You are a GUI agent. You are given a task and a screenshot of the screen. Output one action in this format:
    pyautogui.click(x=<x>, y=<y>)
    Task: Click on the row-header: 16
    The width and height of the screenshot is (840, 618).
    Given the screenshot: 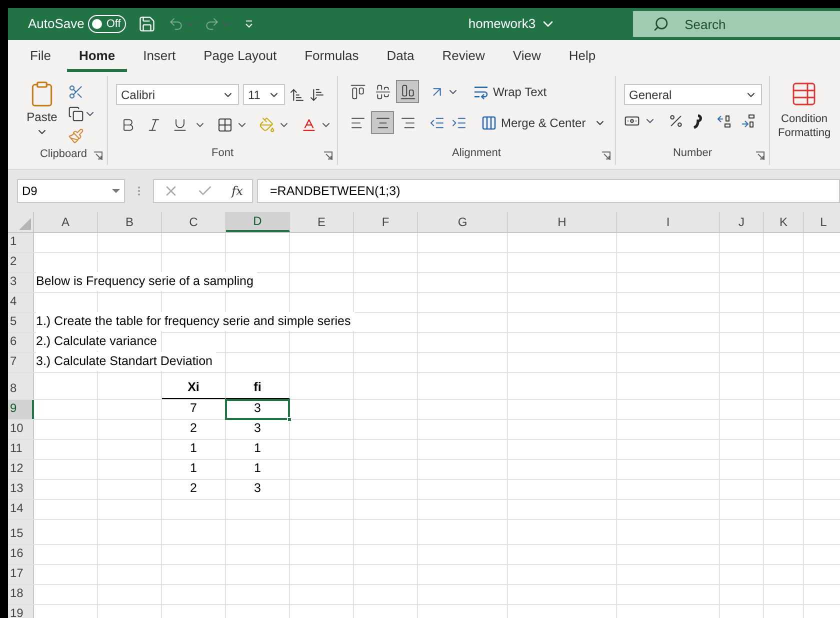 What is the action you would take?
    pyautogui.click(x=21, y=554)
    